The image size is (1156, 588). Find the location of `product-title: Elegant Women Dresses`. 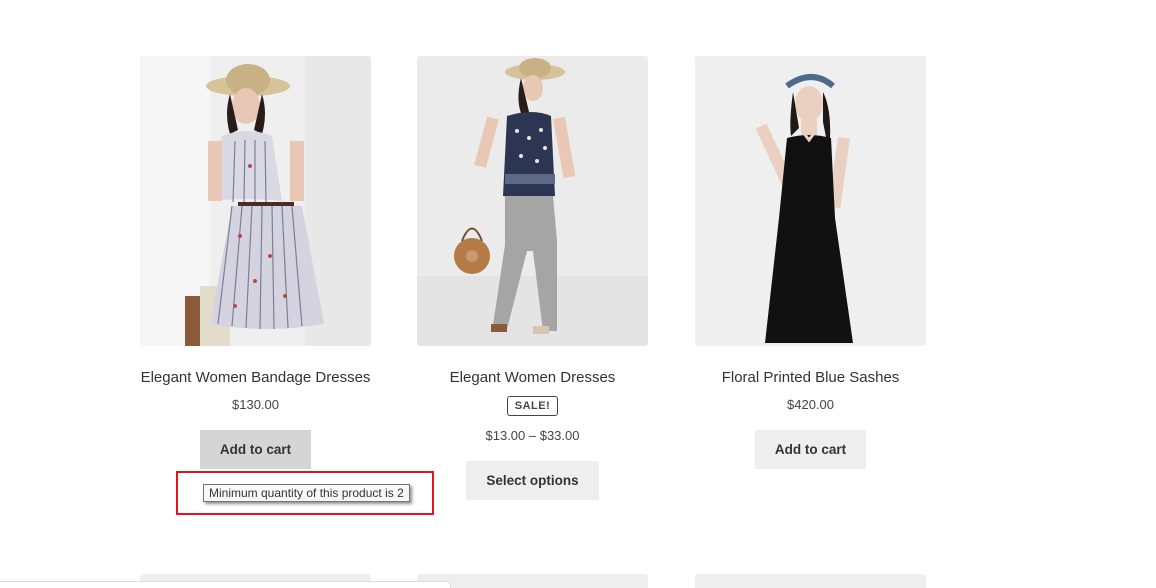

product-title: Elegant Women Dresses is located at coordinates (532, 378).